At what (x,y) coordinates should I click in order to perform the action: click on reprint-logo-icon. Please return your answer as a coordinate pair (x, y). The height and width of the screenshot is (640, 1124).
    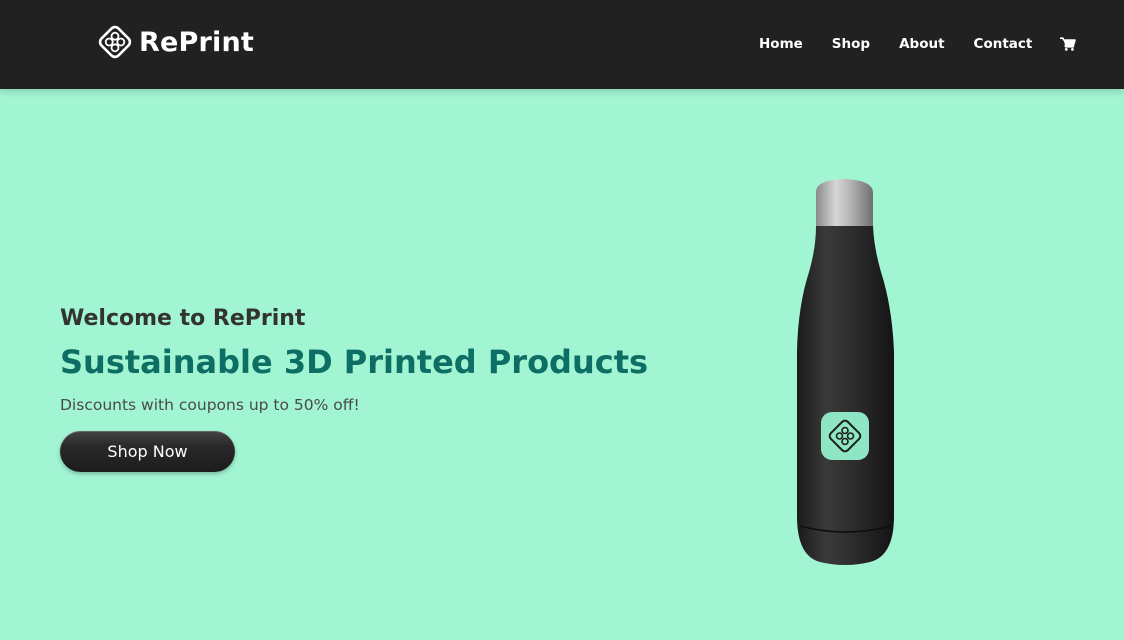
    Looking at the image, I should click on (115, 42).